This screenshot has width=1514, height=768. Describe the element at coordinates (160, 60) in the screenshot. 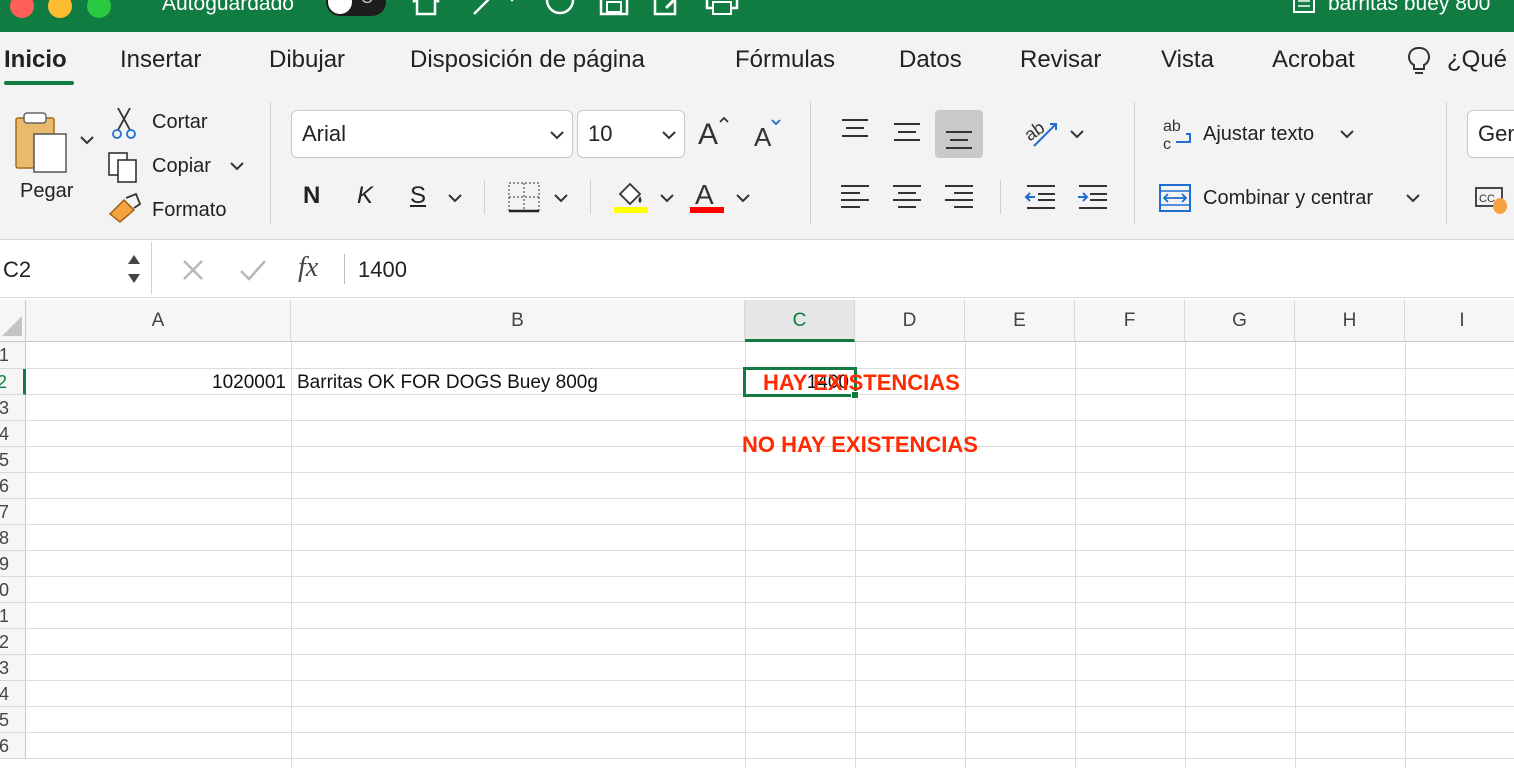

I see `tab-insertar: Insertar` at that location.